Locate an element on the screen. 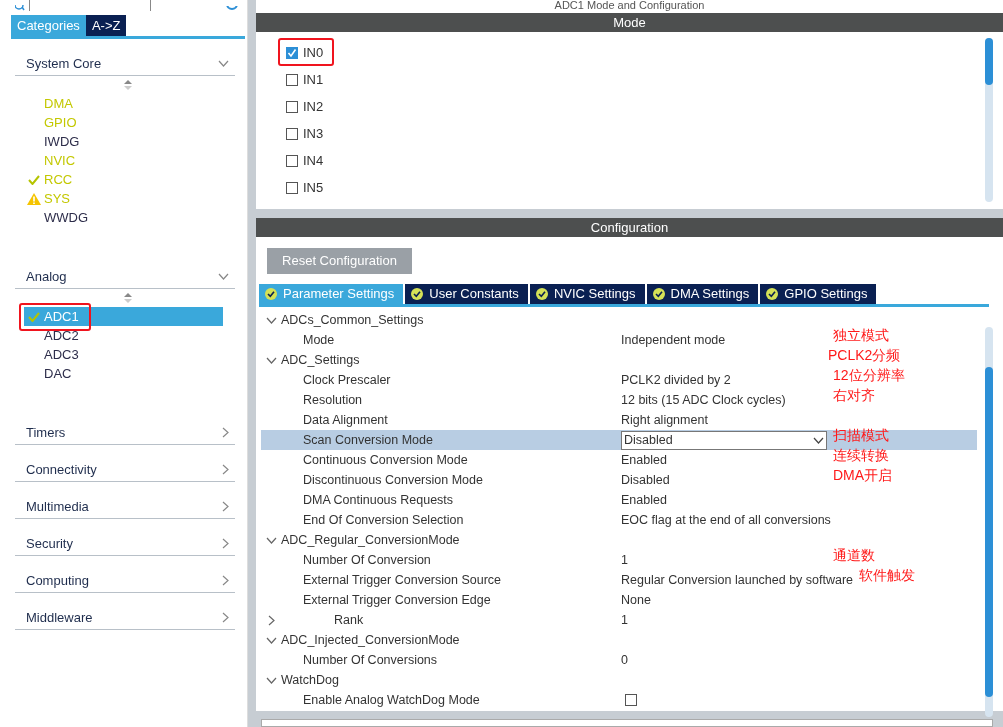  parameter-label: Number Of Conversion is located at coordinates (367, 559).